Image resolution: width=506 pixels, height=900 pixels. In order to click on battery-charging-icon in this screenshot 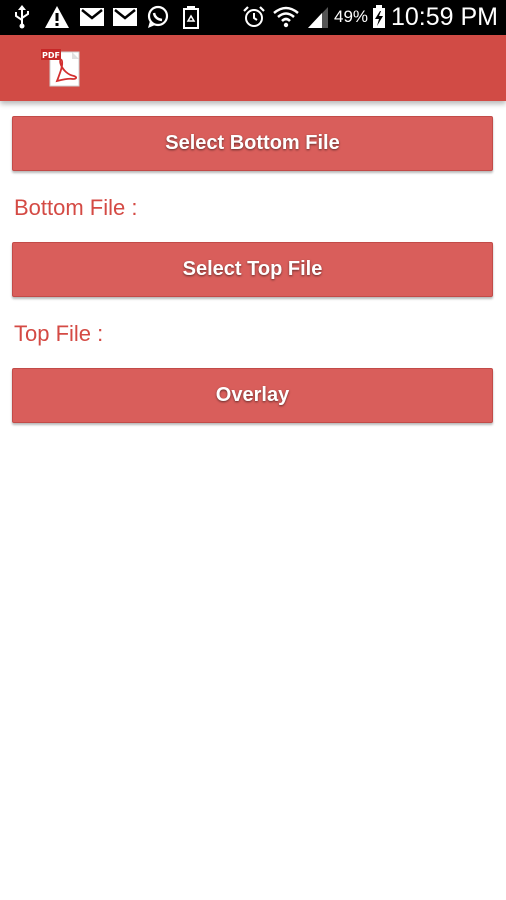, I will do `click(379, 17)`.